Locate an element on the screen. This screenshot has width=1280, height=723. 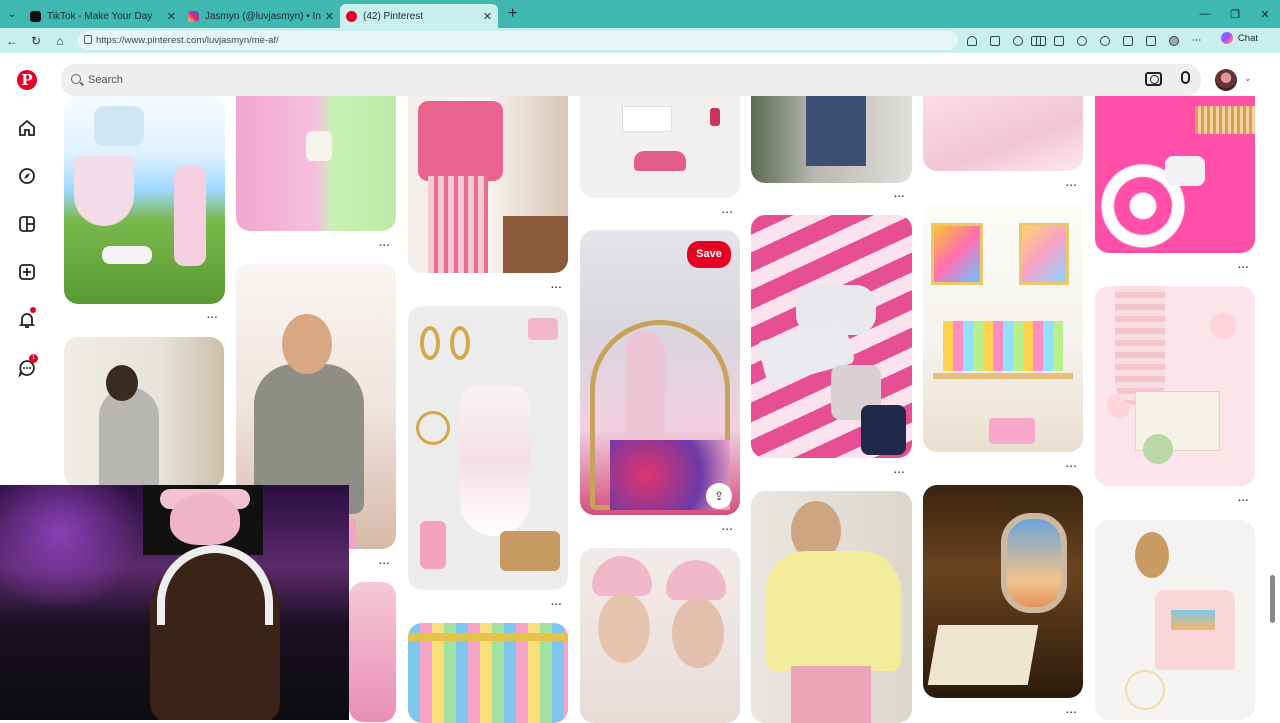
page-scrollbar is located at coordinates (1272, 599).